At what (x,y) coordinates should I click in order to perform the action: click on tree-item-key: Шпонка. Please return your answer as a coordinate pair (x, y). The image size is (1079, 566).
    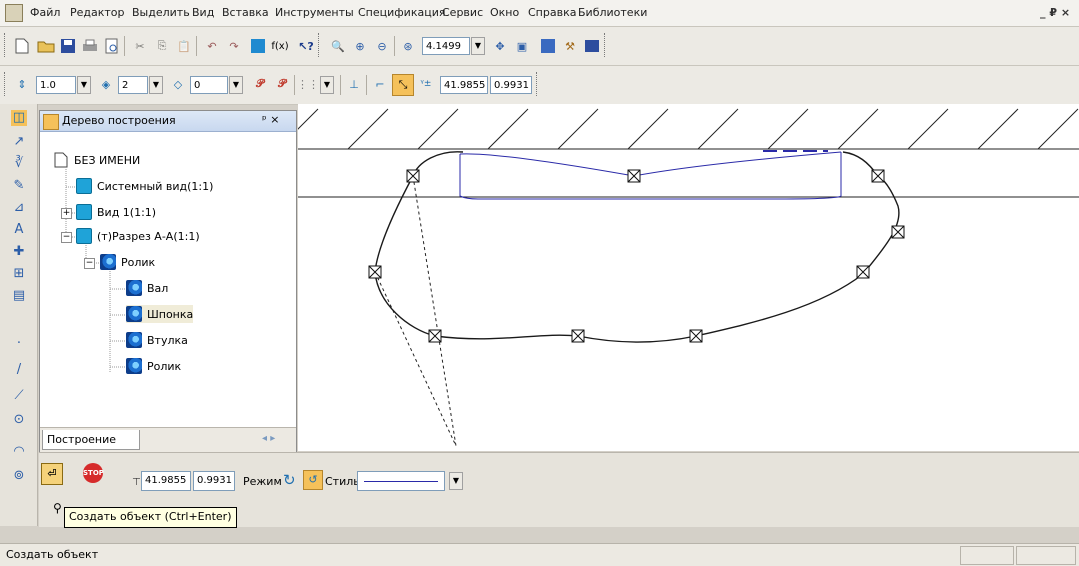
    Looking at the image, I should click on (160, 314).